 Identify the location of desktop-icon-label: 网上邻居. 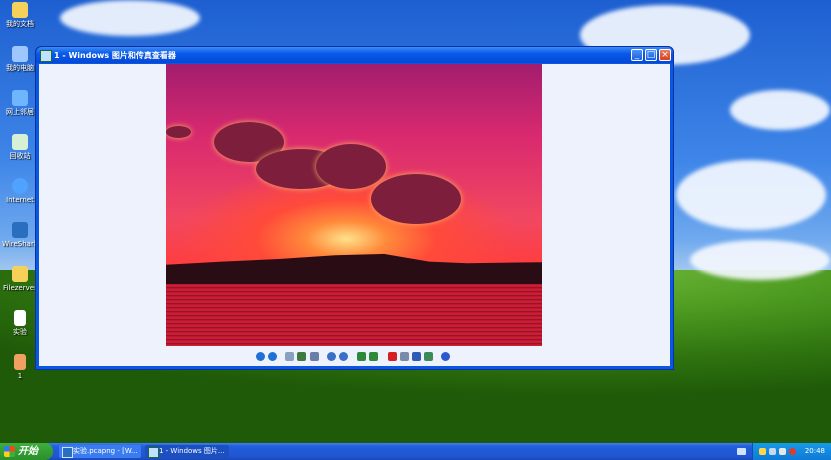
(20, 112).